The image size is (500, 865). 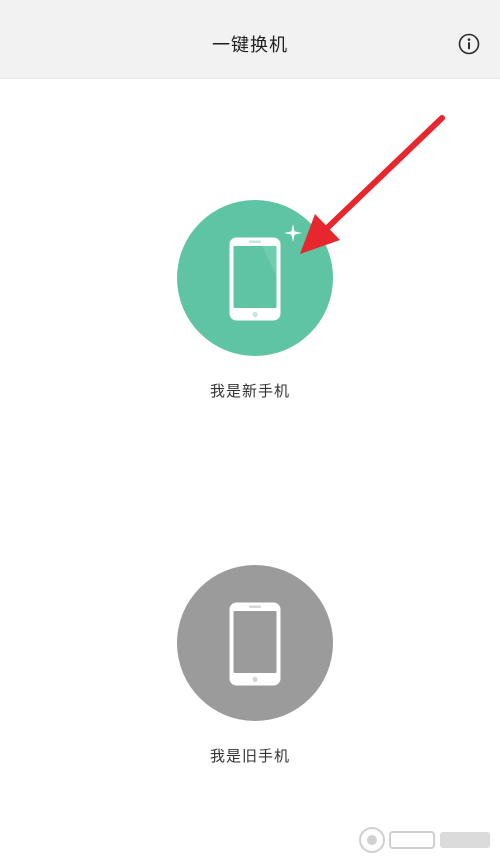 What do you see at coordinates (250, 755) in the screenshot?
I see `old-phone-label: 我是旧手机` at bounding box center [250, 755].